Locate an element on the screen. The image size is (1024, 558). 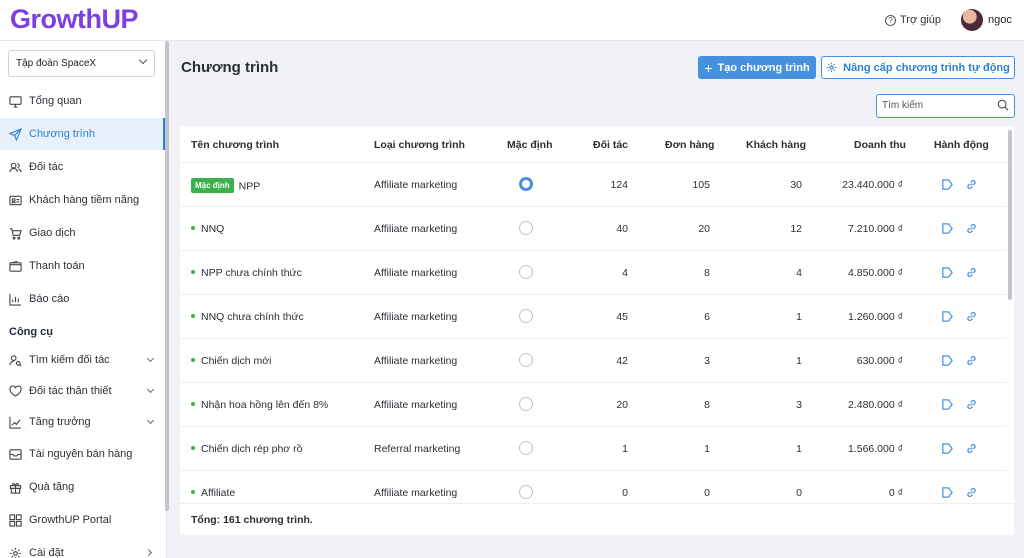
growthup-logo: GrowthUP is located at coordinates (74, 19).